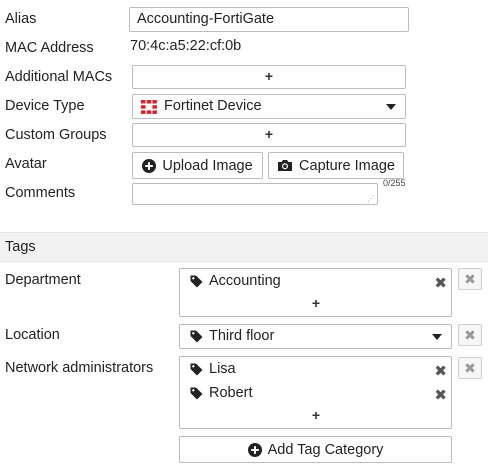 This screenshot has width=488, height=470. What do you see at coordinates (59, 77) in the screenshot?
I see `additional-macs-label: Additional MACs` at bounding box center [59, 77].